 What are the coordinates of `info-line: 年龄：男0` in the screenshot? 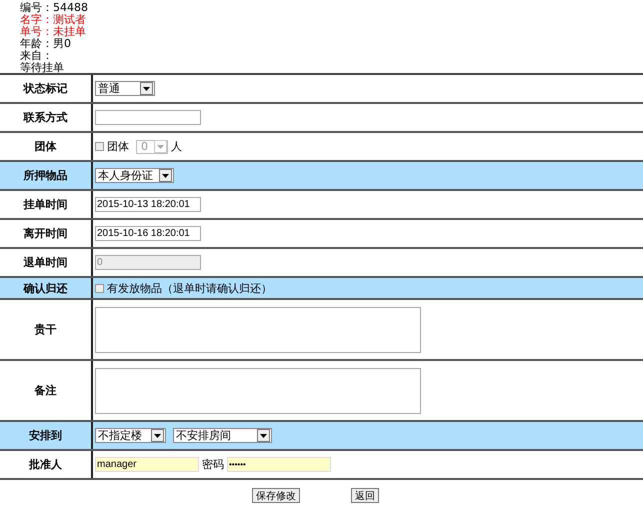 It's located at (46, 44).